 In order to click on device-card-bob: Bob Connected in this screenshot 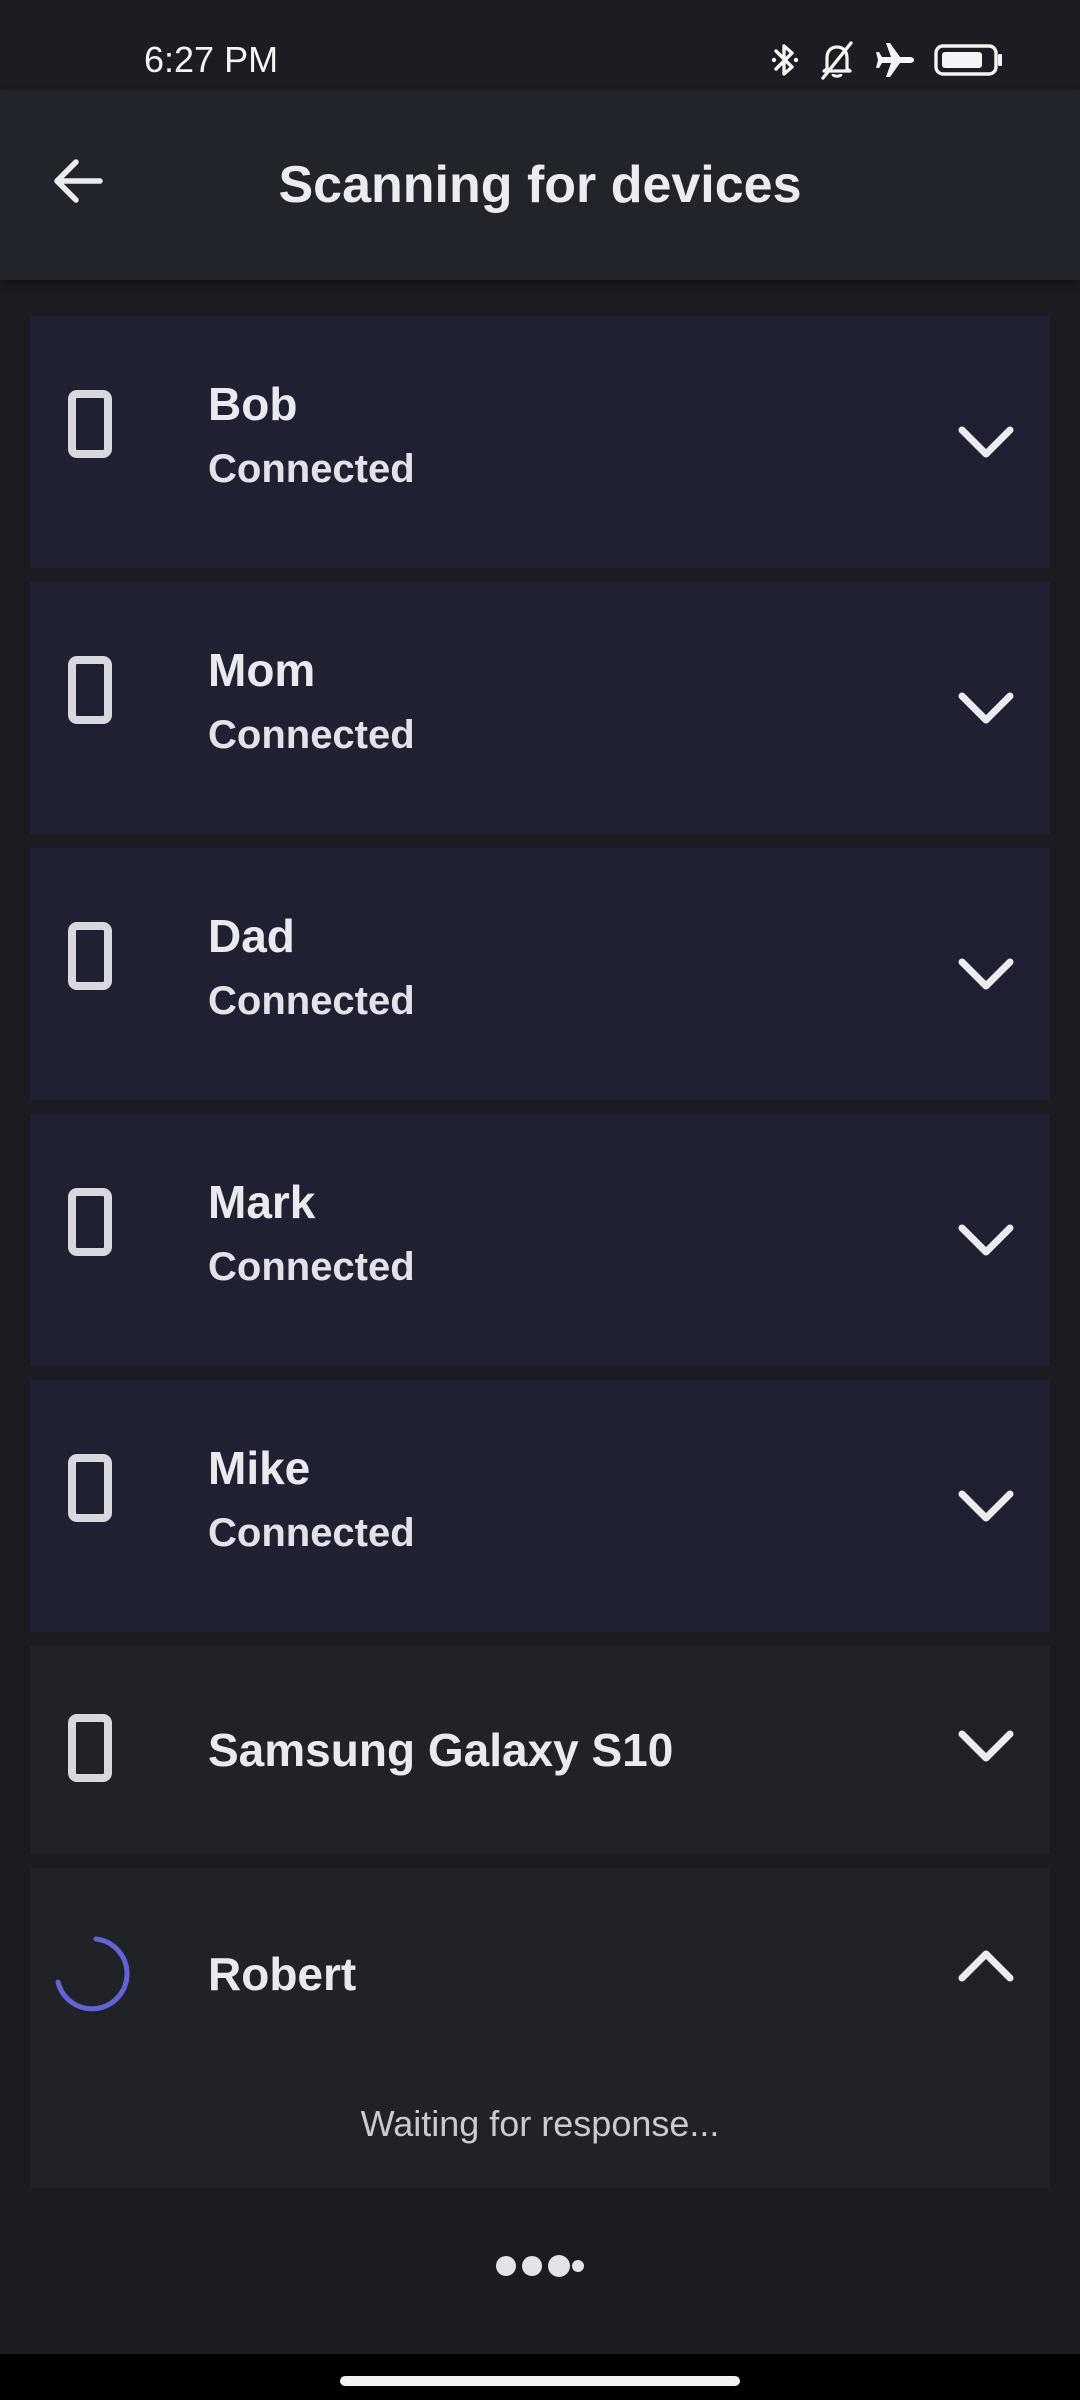, I will do `click(540, 442)`.